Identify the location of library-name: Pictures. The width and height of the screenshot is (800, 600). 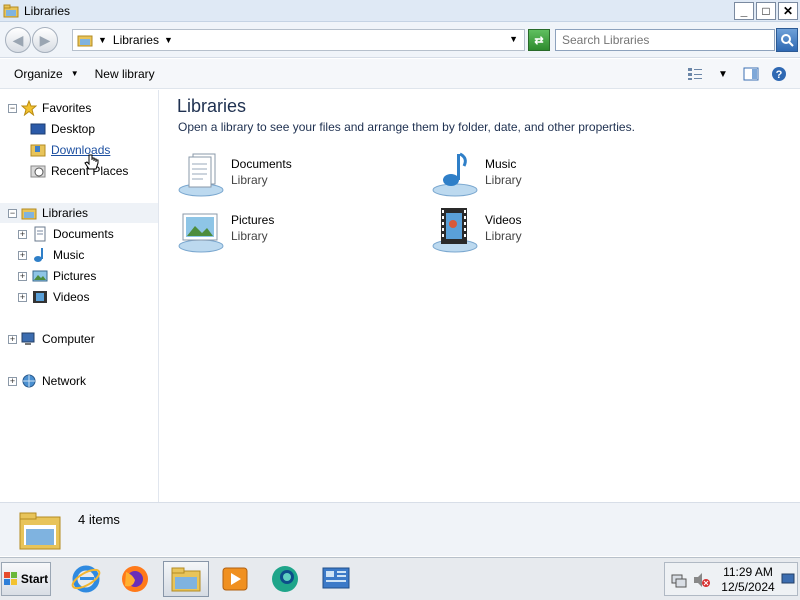
(253, 220).